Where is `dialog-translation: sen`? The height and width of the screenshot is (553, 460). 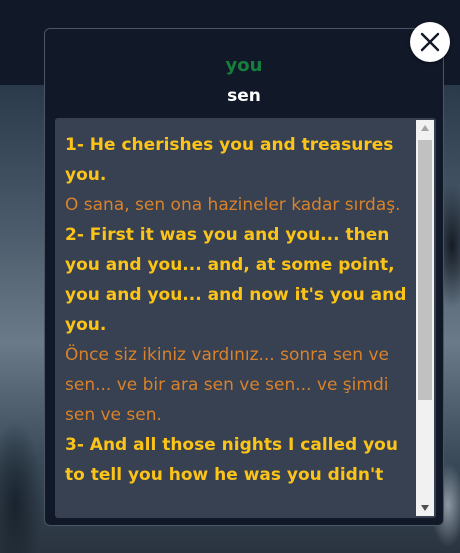
dialog-translation: sen is located at coordinates (244, 96).